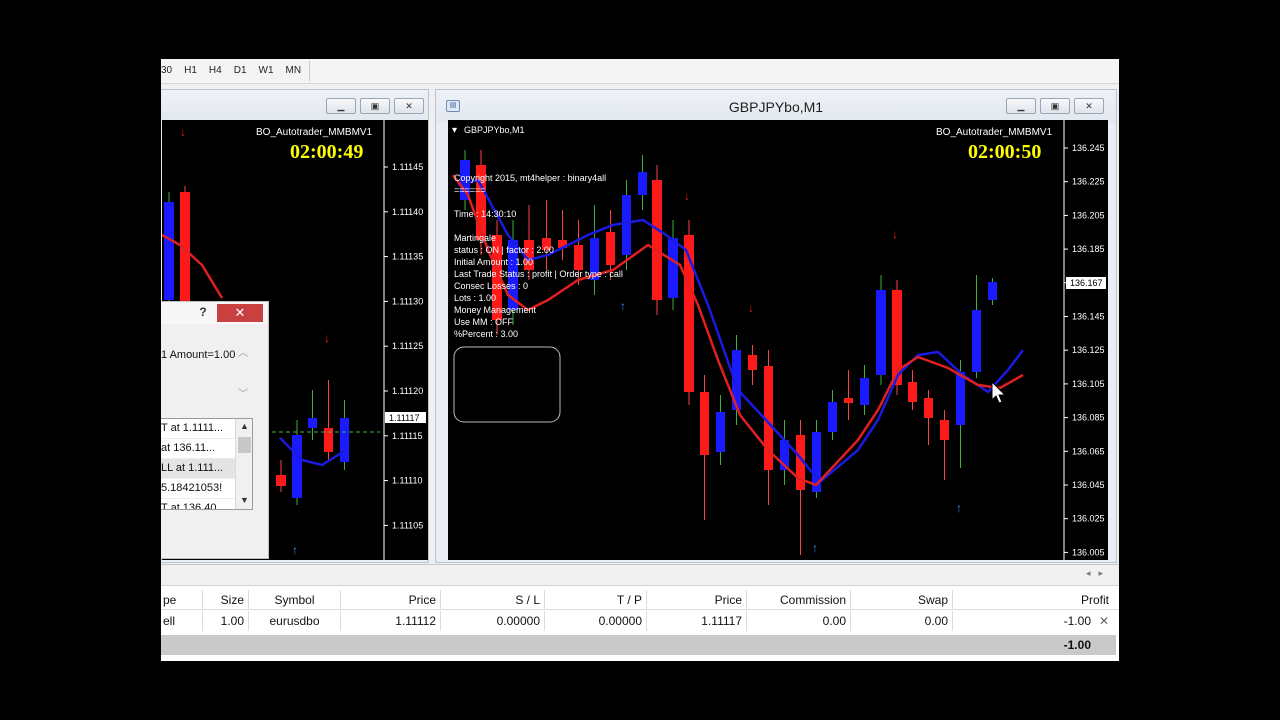 Image resolution: width=1280 pixels, height=720 pixels. What do you see at coordinates (226, 621) in the screenshot?
I see `cell-size: 1.00` at bounding box center [226, 621].